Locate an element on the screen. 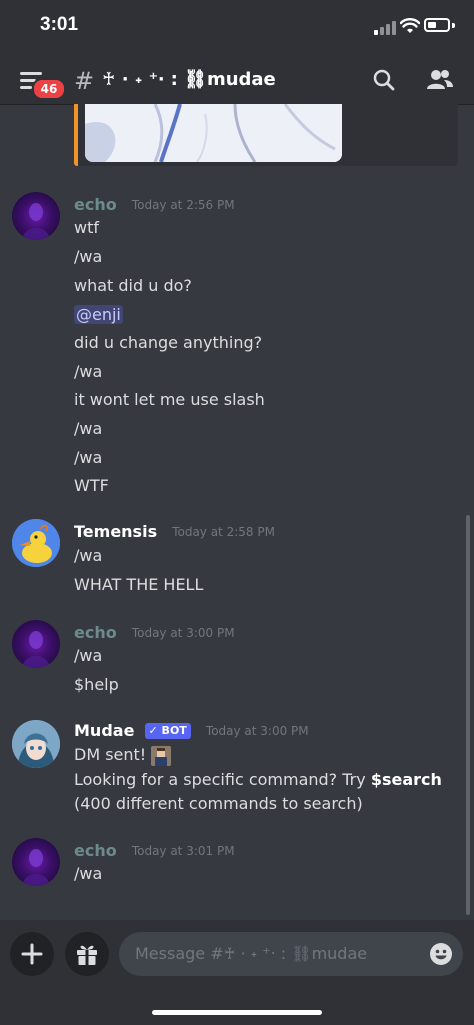  status-time: 3:01 is located at coordinates (59, 24).